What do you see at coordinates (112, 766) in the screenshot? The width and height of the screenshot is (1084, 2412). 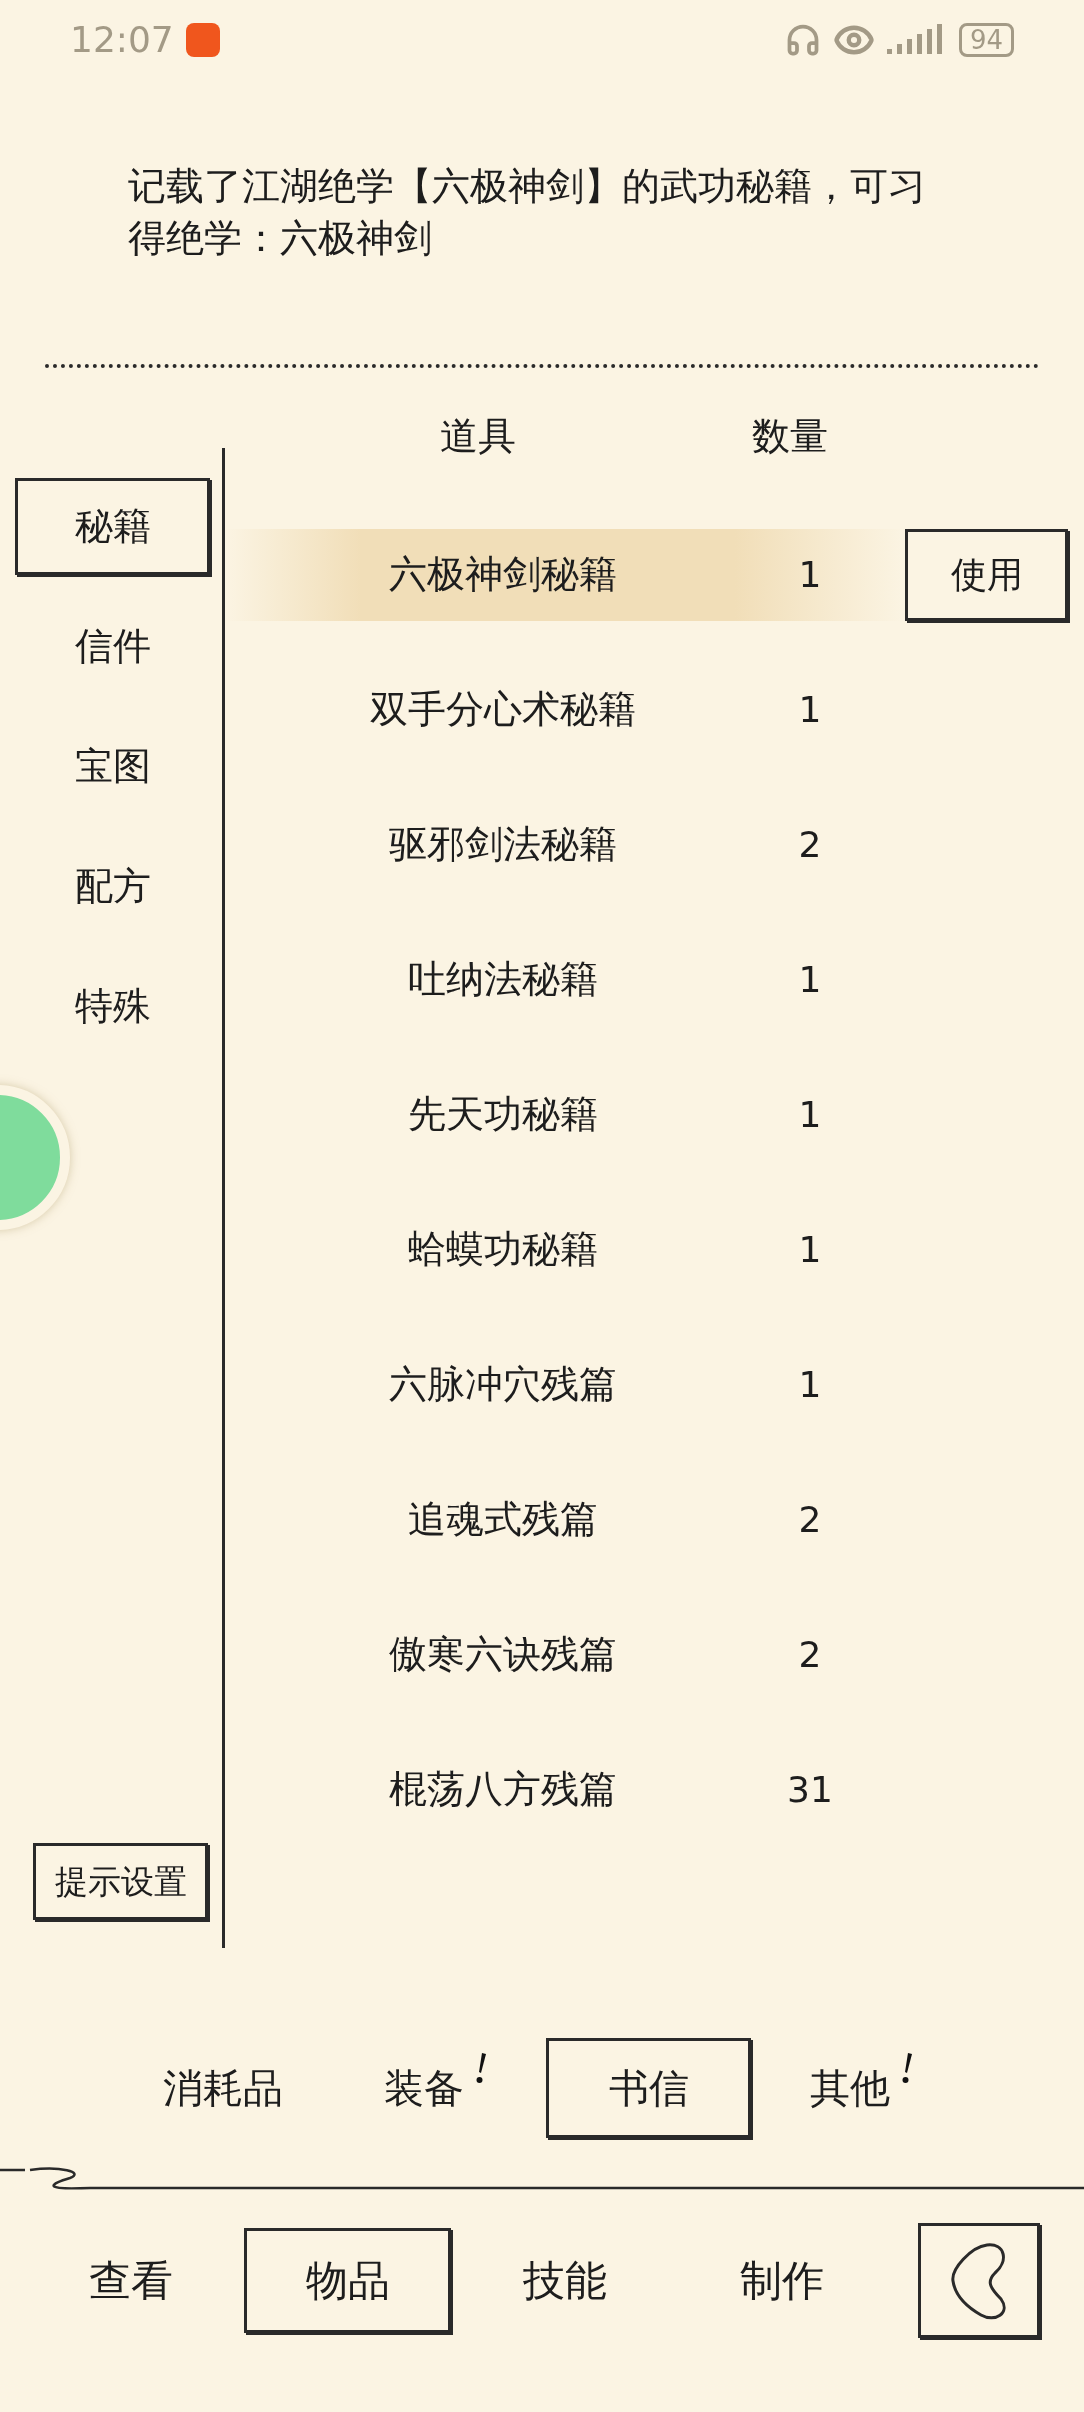 I see `category-tab: 宝图` at bounding box center [112, 766].